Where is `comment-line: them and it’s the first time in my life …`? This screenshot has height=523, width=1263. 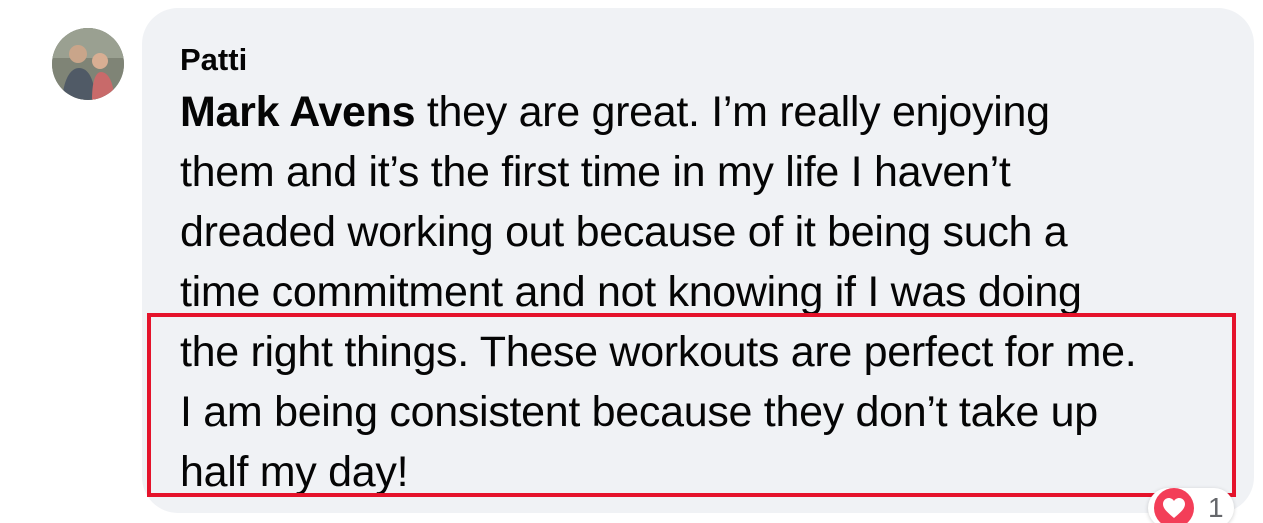 comment-line: them and it’s the first time in my life … is located at coordinates (595, 172).